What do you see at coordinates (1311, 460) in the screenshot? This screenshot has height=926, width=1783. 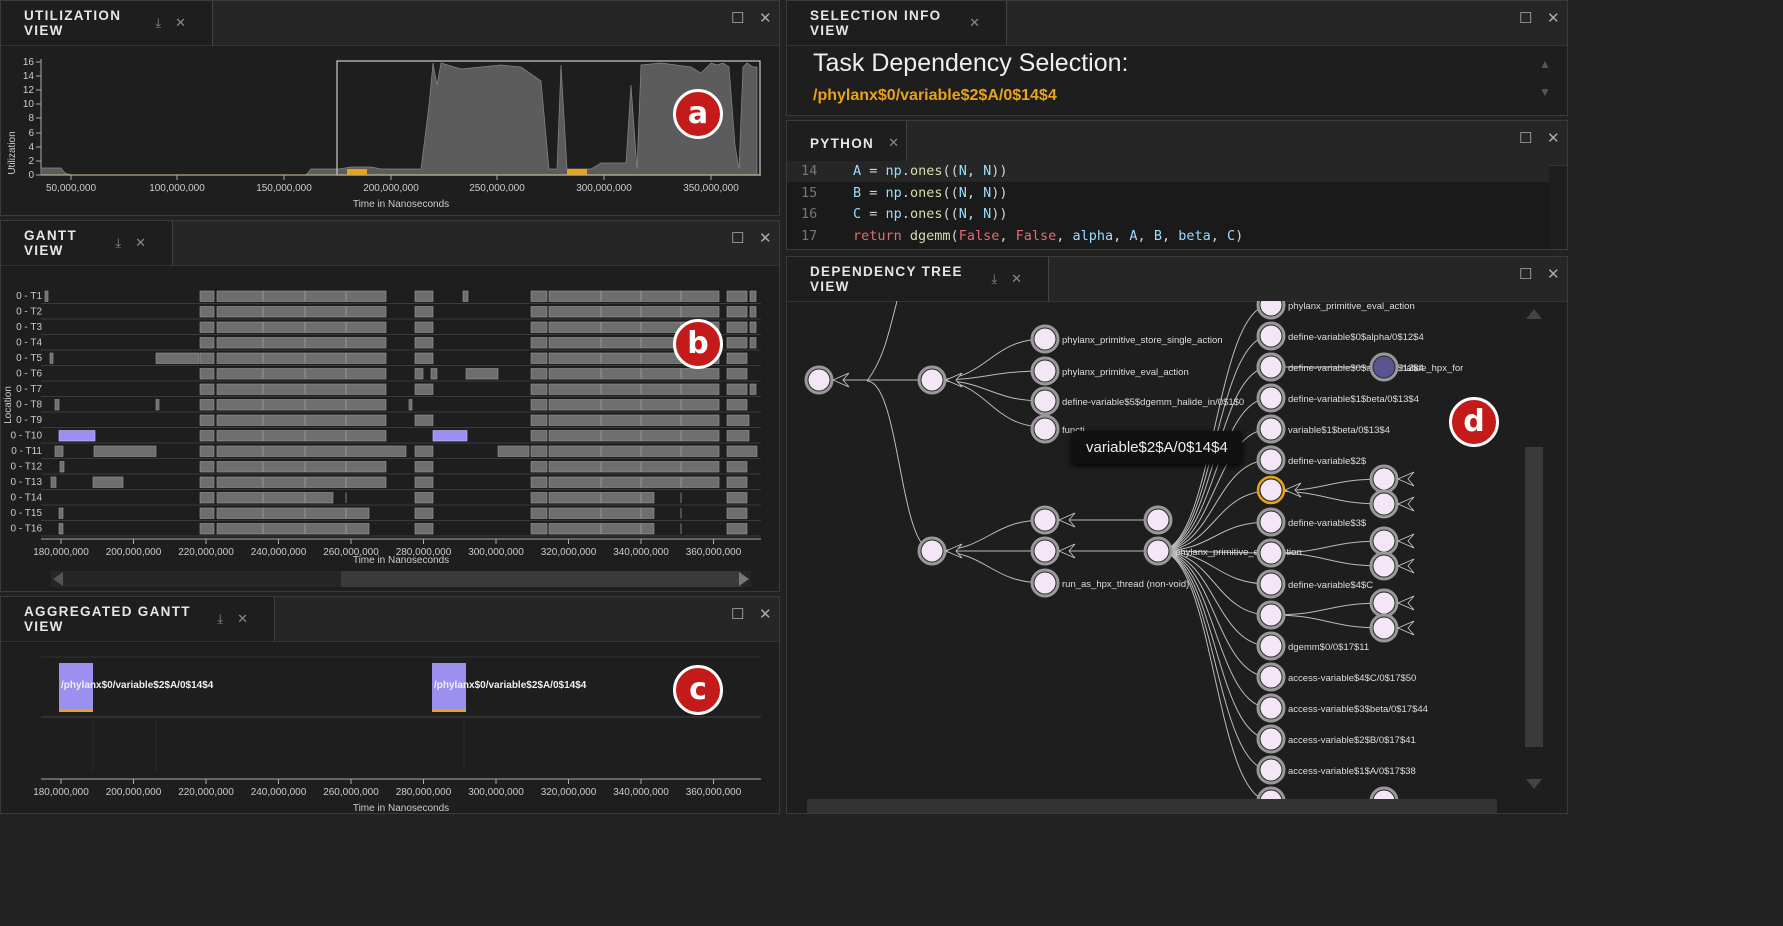 I see `tree-node: define-variable$2$` at bounding box center [1311, 460].